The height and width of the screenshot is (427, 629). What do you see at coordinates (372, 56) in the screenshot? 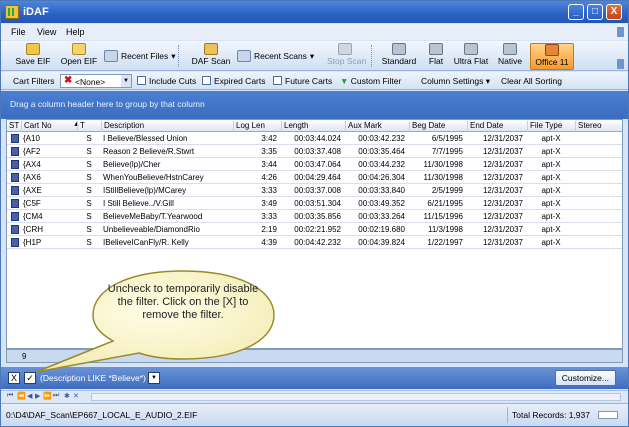
I see `toolbar-separator` at bounding box center [372, 56].